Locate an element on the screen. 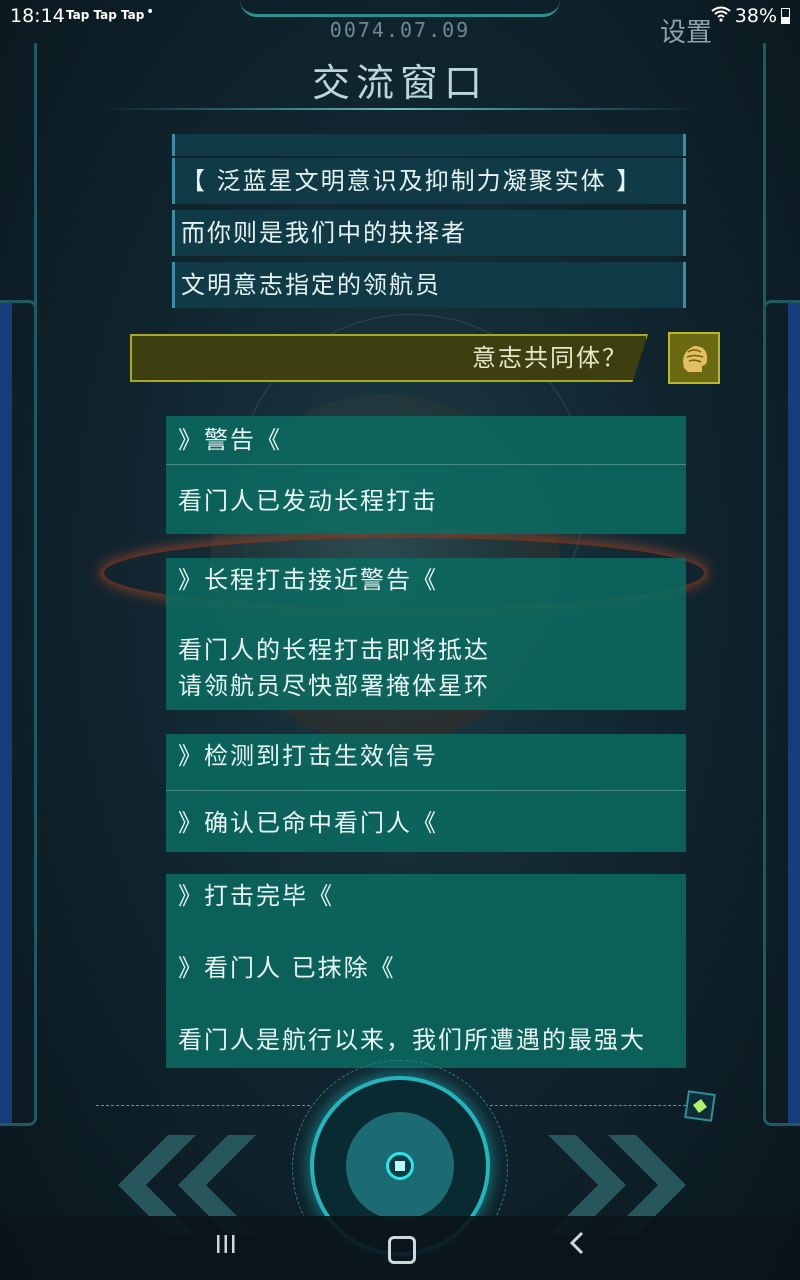  dialog-line: 【 泛蓝星文明意识及抑制力凝聚实体 】 is located at coordinates (429, 181).